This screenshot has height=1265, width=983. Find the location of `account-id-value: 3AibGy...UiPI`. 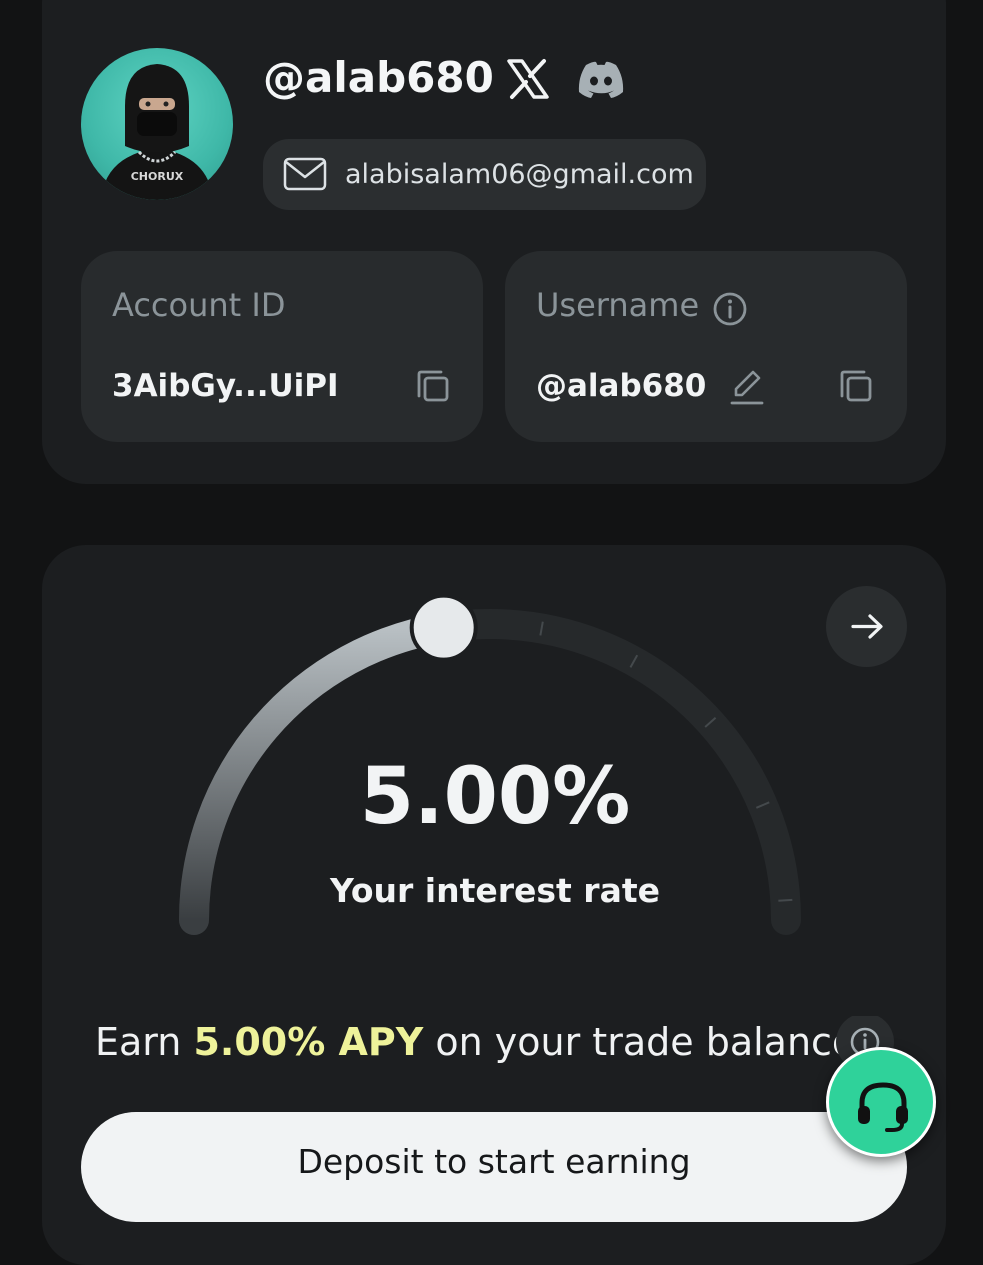

account-id-value: 3AibGy...UiPI is located at coordinates (225, 386).